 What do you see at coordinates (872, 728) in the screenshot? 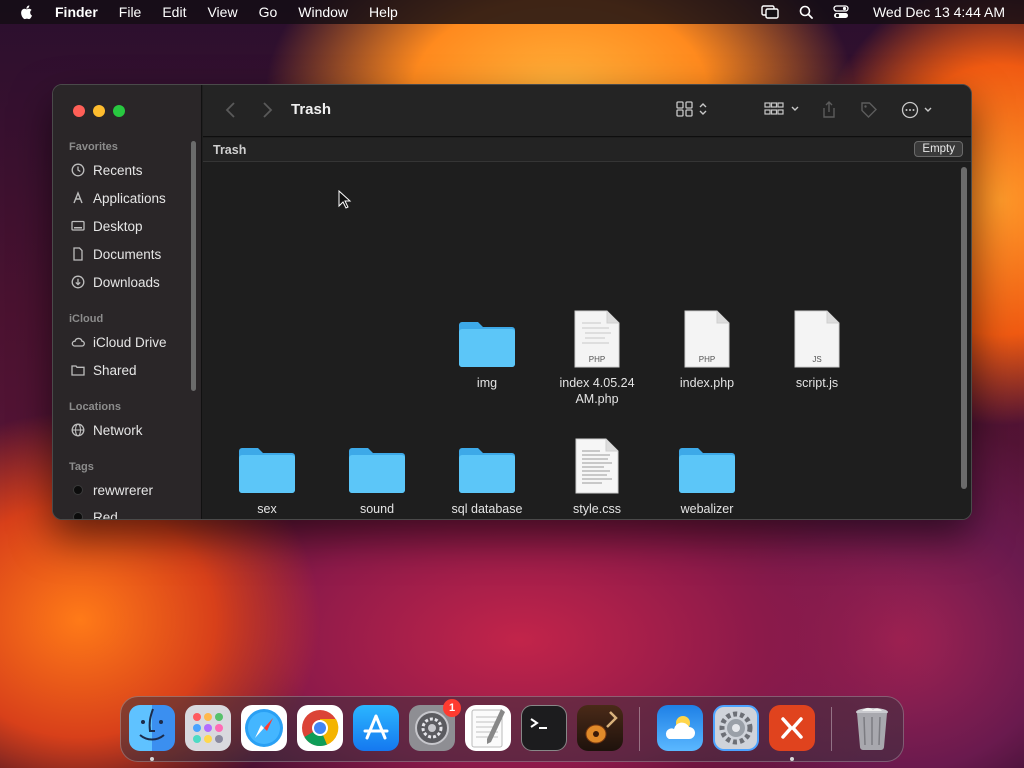
I see `dock-app-trash` at bounding box center [872, 728].